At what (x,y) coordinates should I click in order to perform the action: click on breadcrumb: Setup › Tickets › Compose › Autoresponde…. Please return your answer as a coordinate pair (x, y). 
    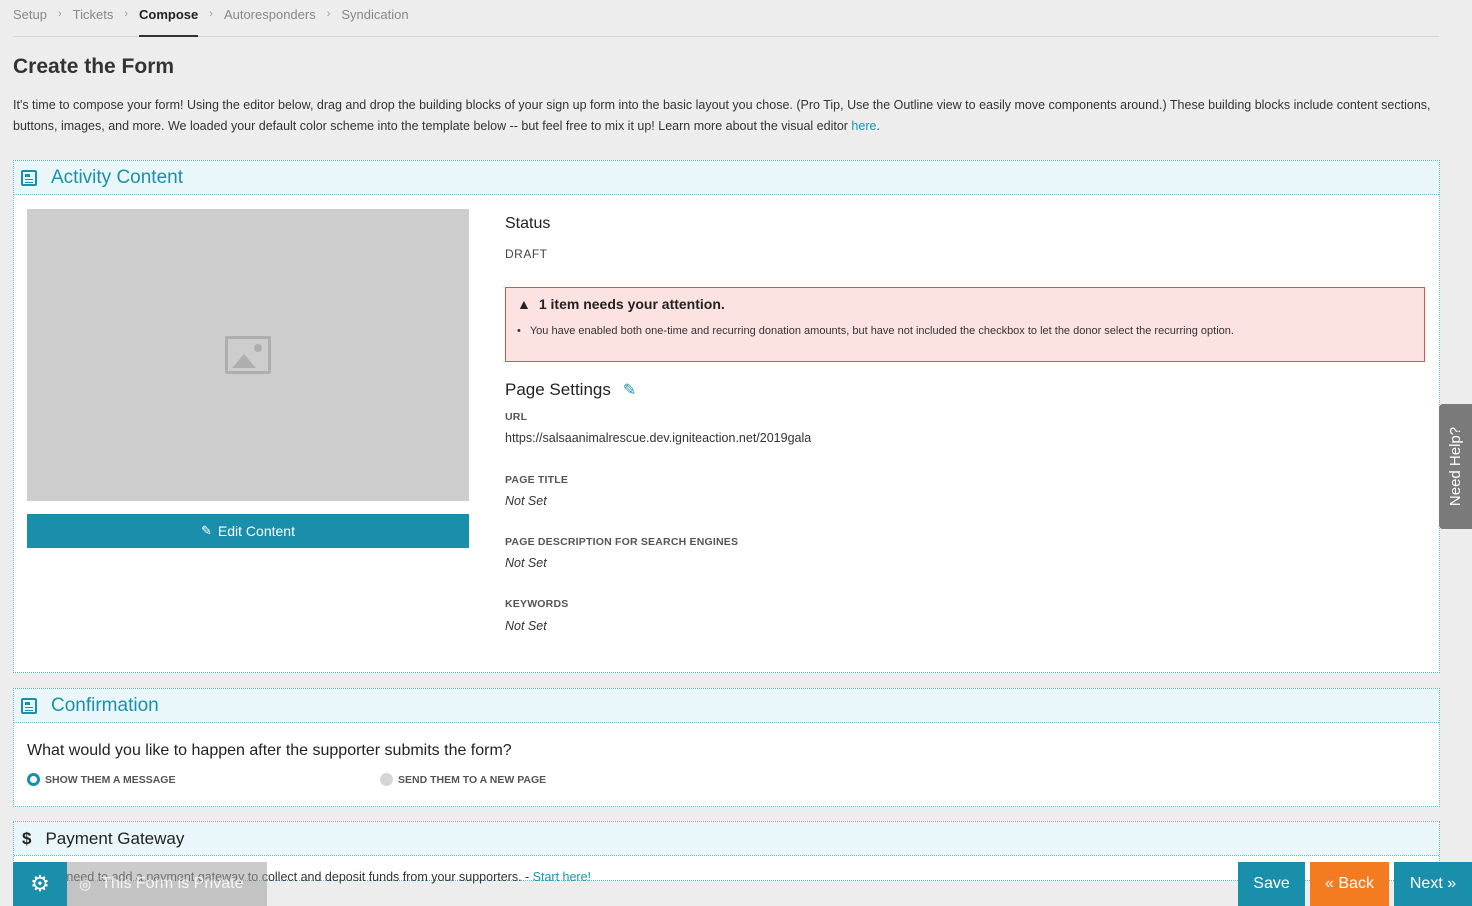
    Looking at the image, I should click on (726, 18).